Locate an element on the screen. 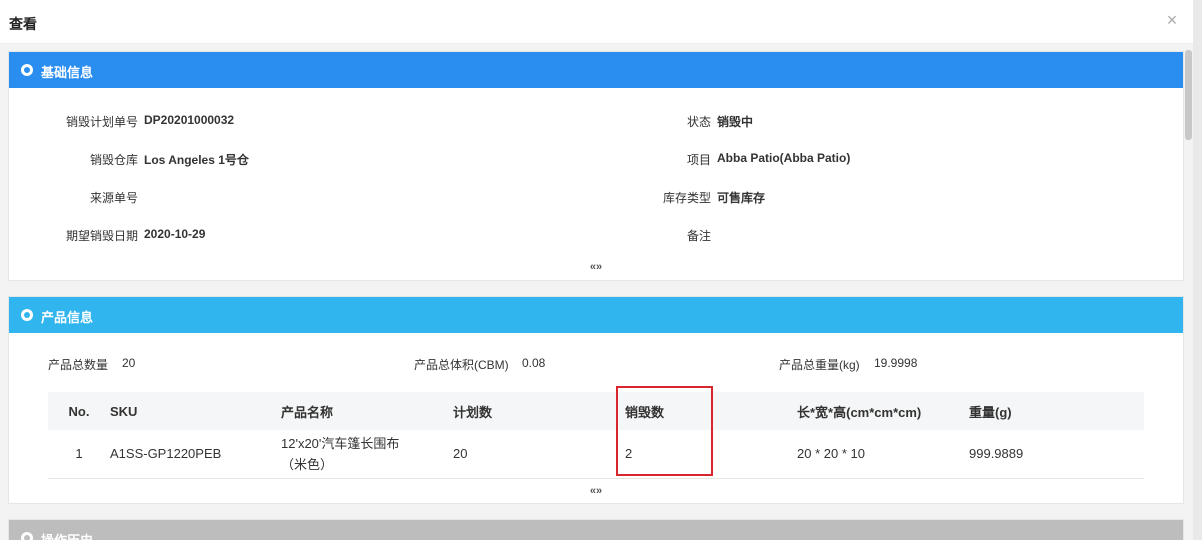 This screenshot has height=540, width=1202. col-header-dimensions: 长*宽*高(cm*cm*cm) is located at coordinates (883, 411).